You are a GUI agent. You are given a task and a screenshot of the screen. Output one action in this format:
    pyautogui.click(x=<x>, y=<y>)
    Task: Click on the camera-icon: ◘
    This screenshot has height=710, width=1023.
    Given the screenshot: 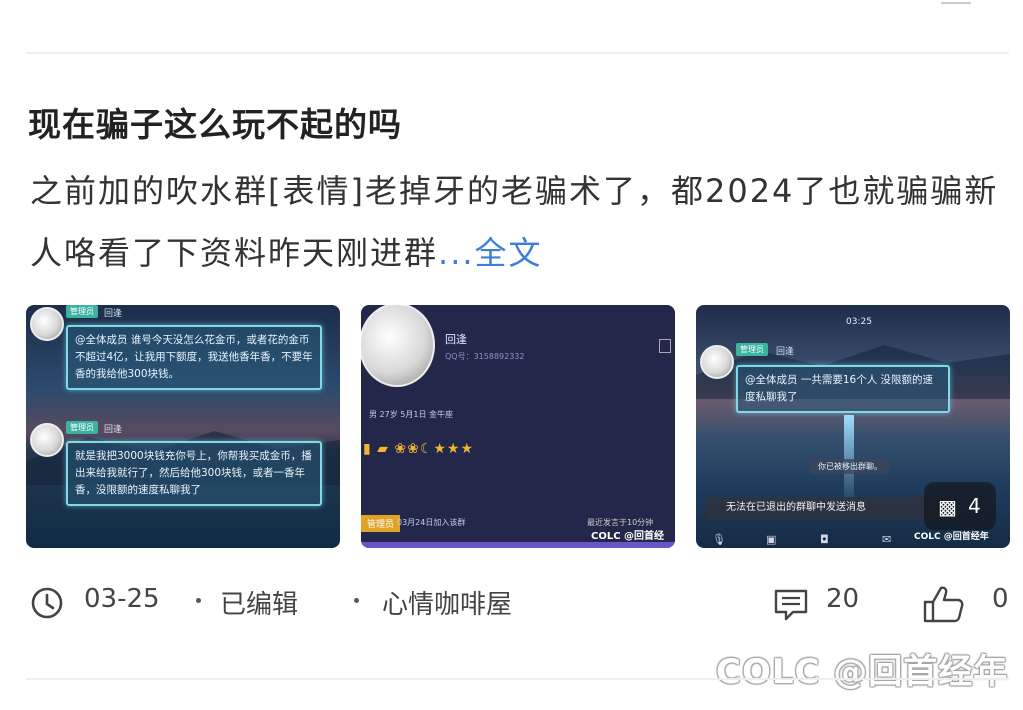 What is the action you would take?
    pyautogui.click(x=824, y=539)
    